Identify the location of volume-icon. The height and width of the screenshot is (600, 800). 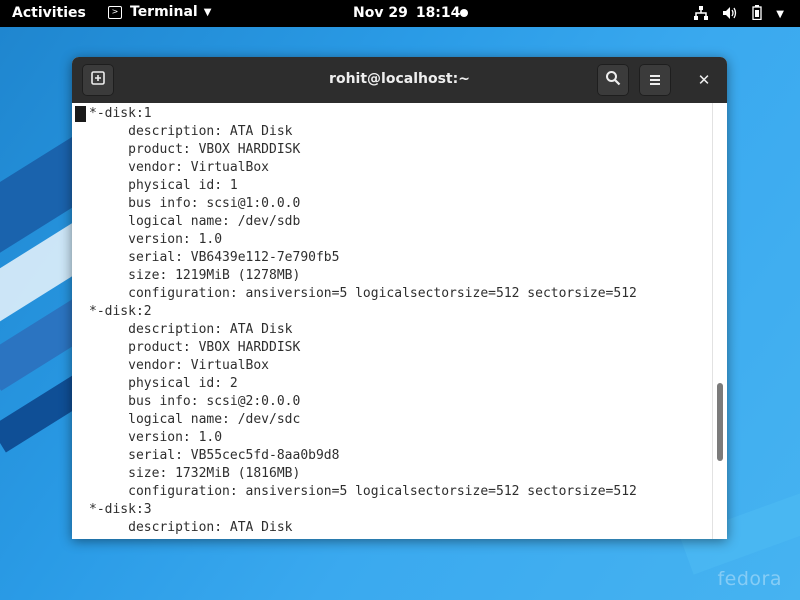
(730, 15).